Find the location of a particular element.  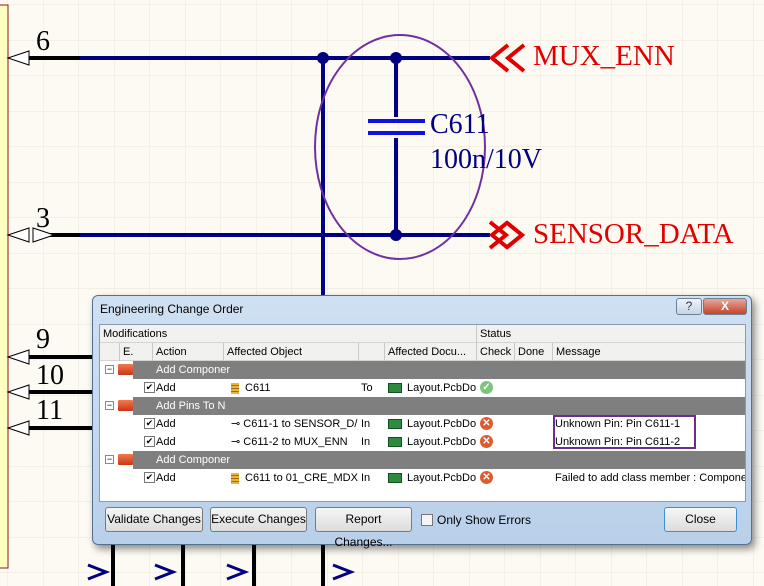

table-row: ✔ Add C611 To Layout.PcbDo ✓ is located at coordinates (422, 388).